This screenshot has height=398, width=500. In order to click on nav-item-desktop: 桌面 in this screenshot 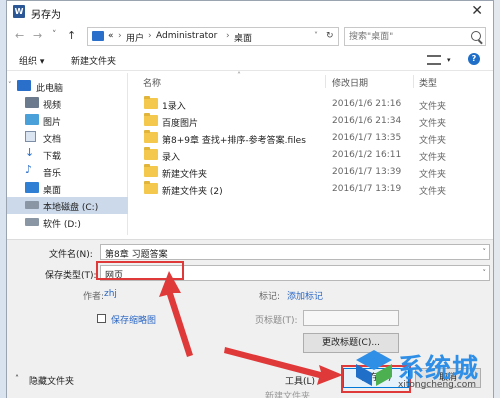, I will do `click(67, 188)`.